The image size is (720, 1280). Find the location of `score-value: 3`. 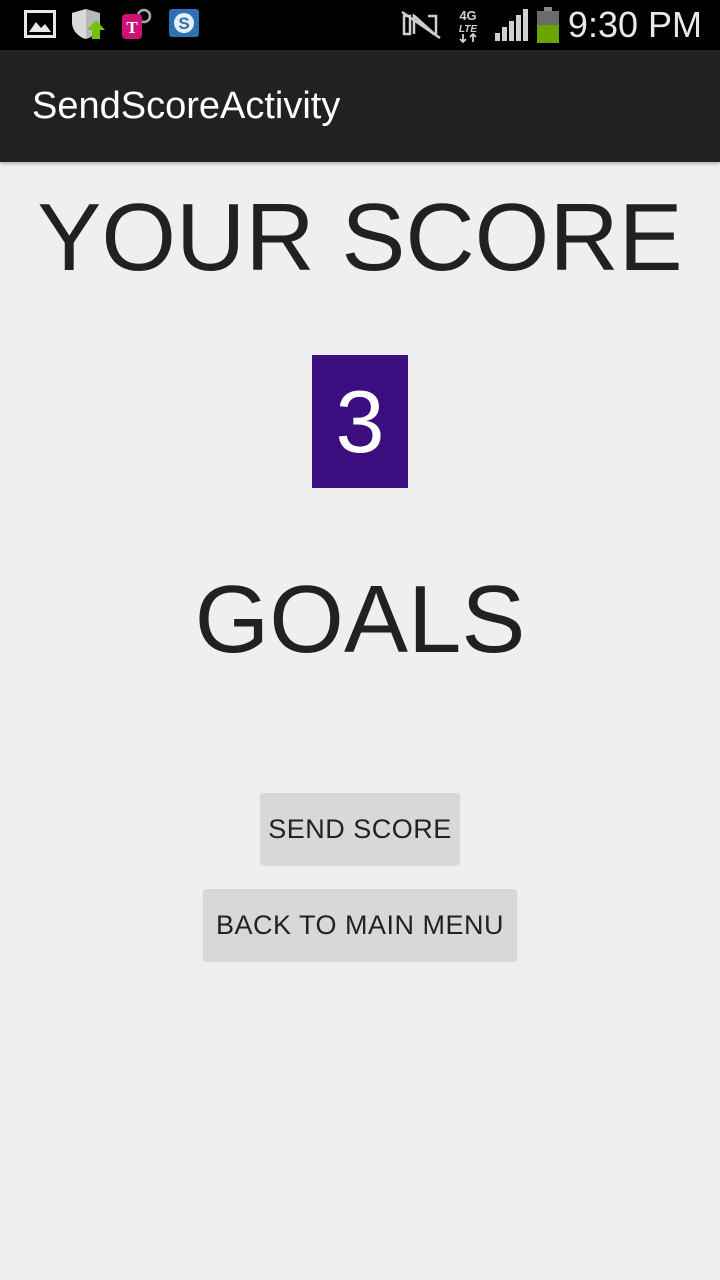

score-value: 3 is located at coordinates (360, 421).